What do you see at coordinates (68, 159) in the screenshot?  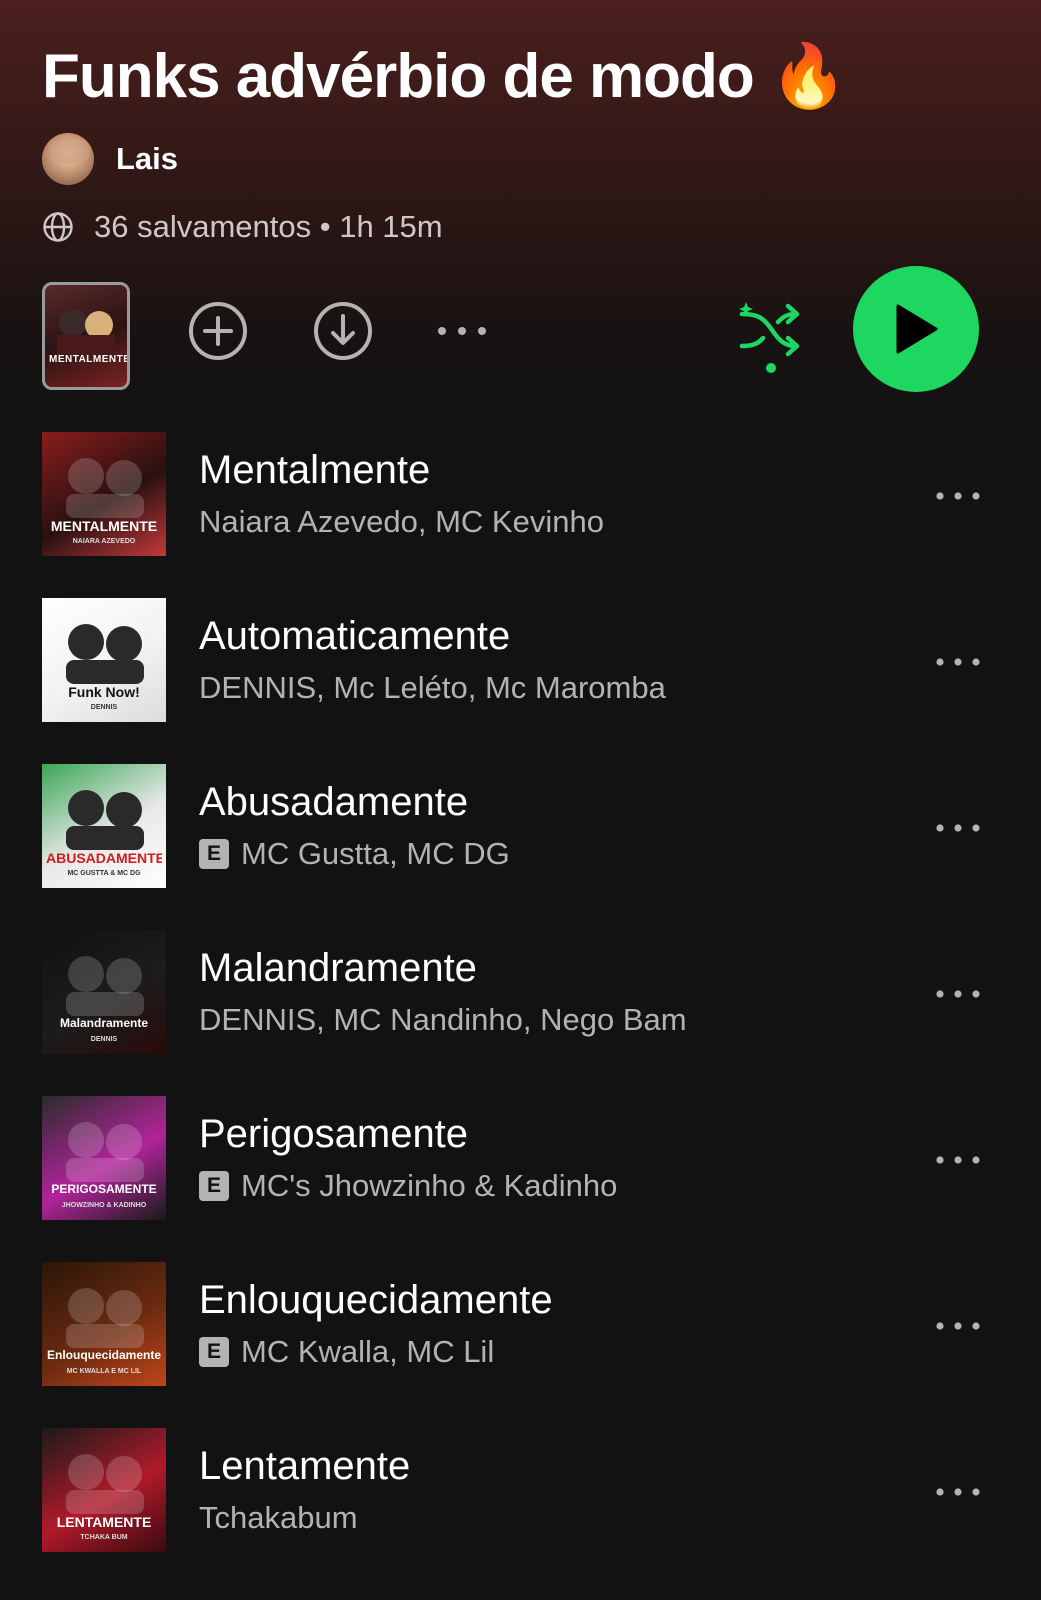 I see `avatar` at bounding box center [68, 159].